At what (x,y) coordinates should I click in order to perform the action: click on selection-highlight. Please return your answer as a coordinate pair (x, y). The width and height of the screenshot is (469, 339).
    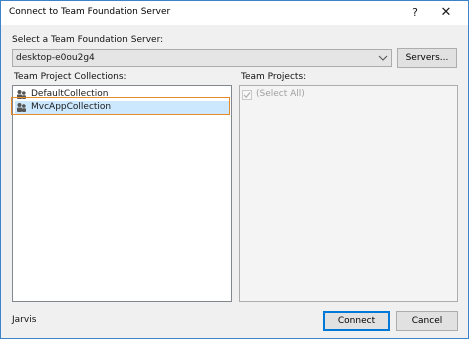
    Looking at the image, I should click on (120, 106).